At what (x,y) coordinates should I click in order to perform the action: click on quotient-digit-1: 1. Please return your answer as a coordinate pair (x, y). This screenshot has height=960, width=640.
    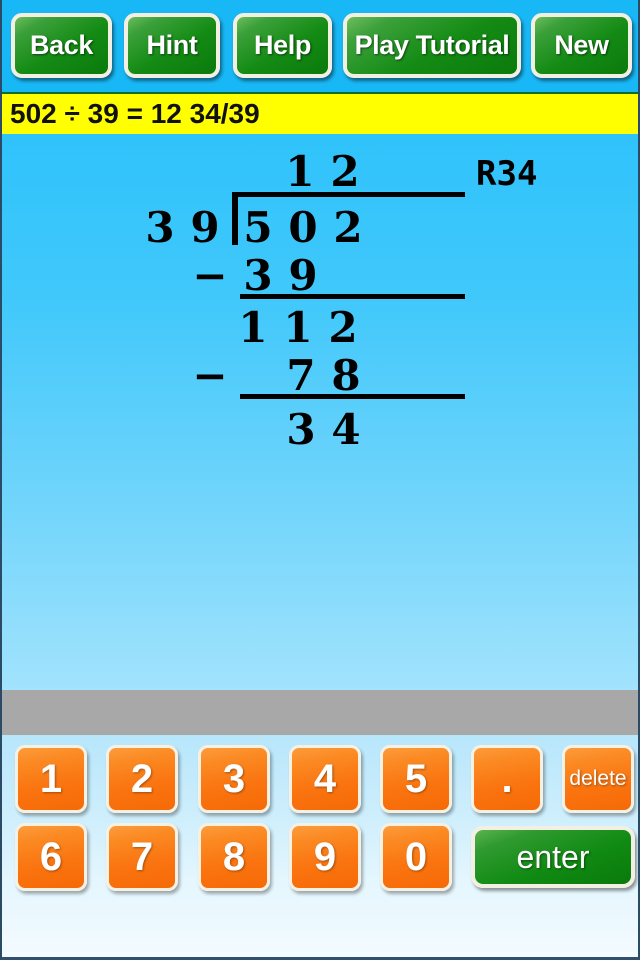
    Looking at the image, I should click on (300, 171).